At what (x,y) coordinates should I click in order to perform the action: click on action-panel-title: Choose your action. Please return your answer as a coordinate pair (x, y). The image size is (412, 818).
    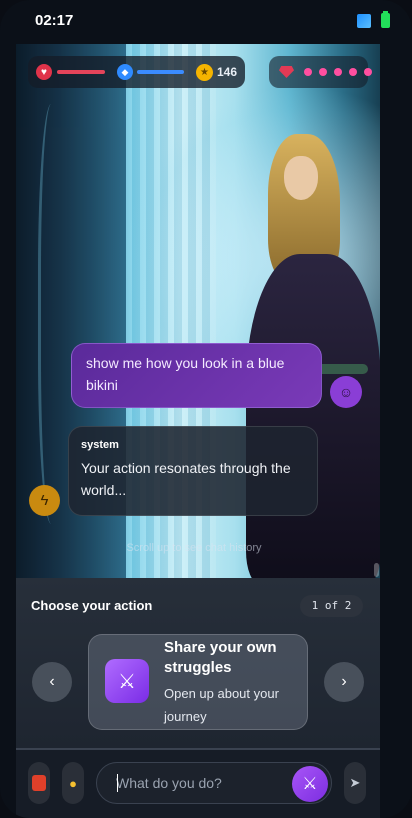
    Looking at the image, I should click on (92, 605).